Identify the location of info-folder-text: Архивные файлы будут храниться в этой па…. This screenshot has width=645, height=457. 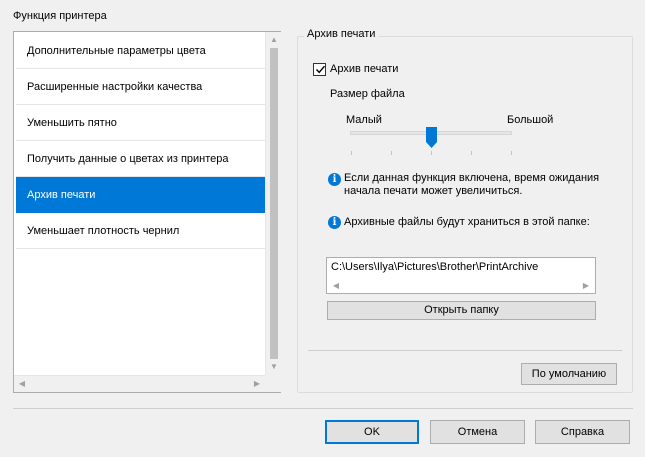
(467, 222).